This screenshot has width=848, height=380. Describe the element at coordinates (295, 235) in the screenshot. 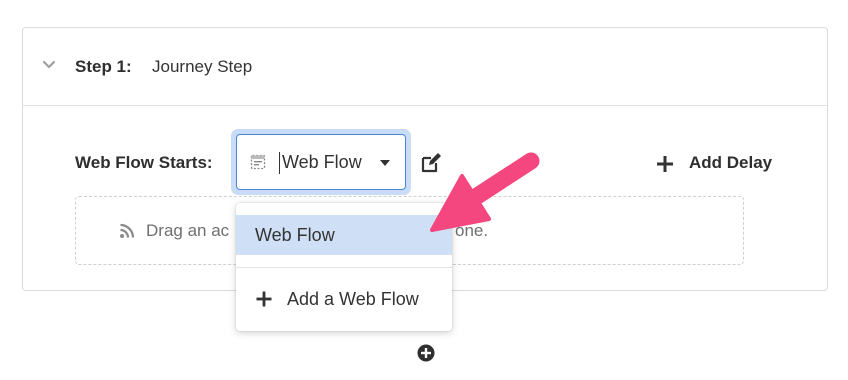

I see `menu-item-label: Web Flow` at that location.